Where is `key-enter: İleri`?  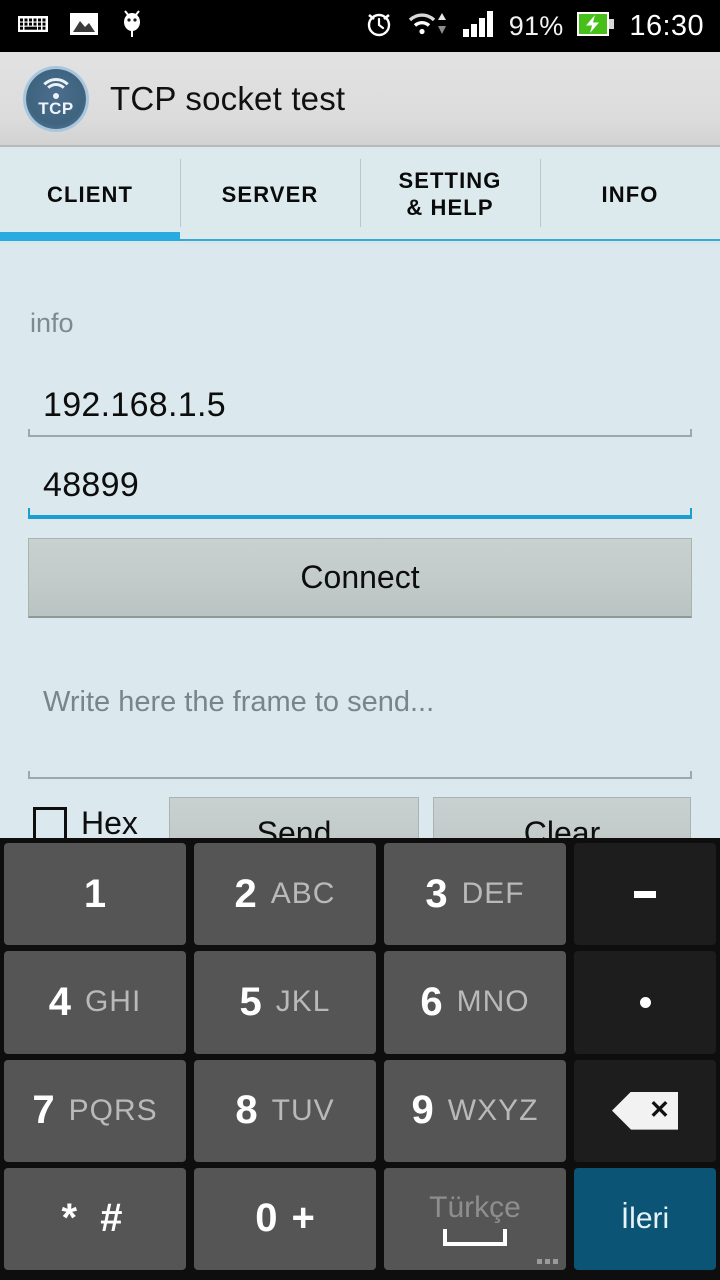
key-enter: İleri is located at coordinates (645, 1218).